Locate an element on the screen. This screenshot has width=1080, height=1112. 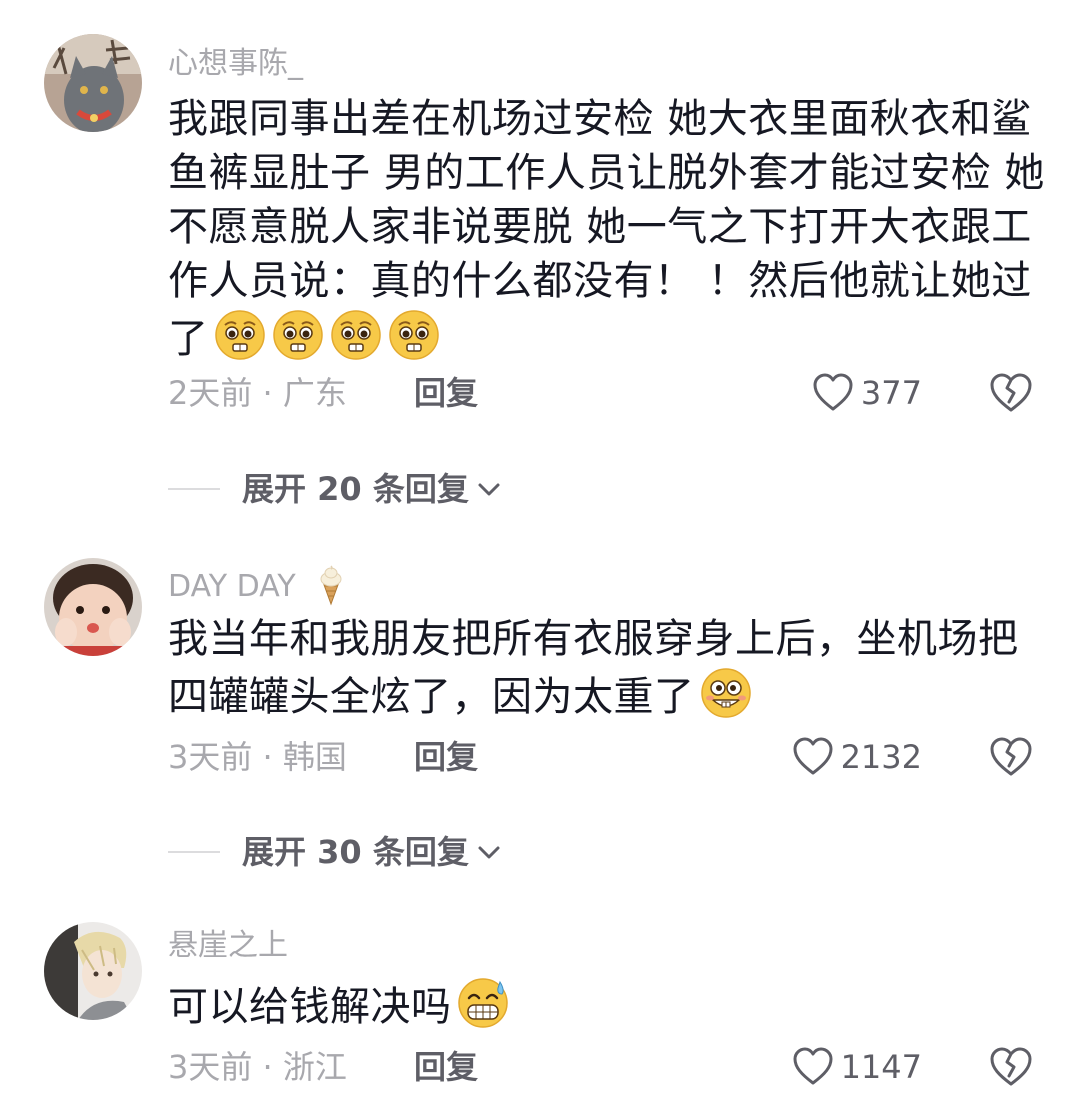
comment-body: 可以给钱解决吗 is located at coordinates (608, 1005).